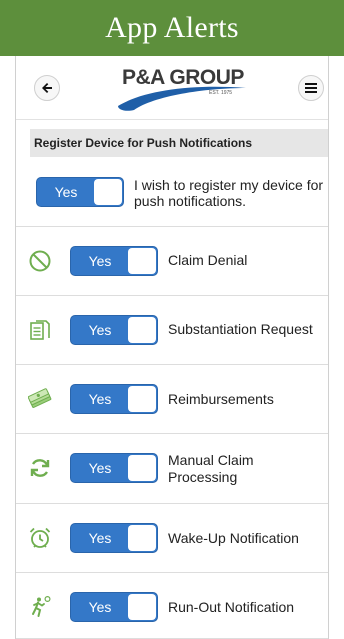 The image size is (344, 639). Describe the element at coordinates (40, 468) in the screenshot. I see `refresh-icon` at that location.